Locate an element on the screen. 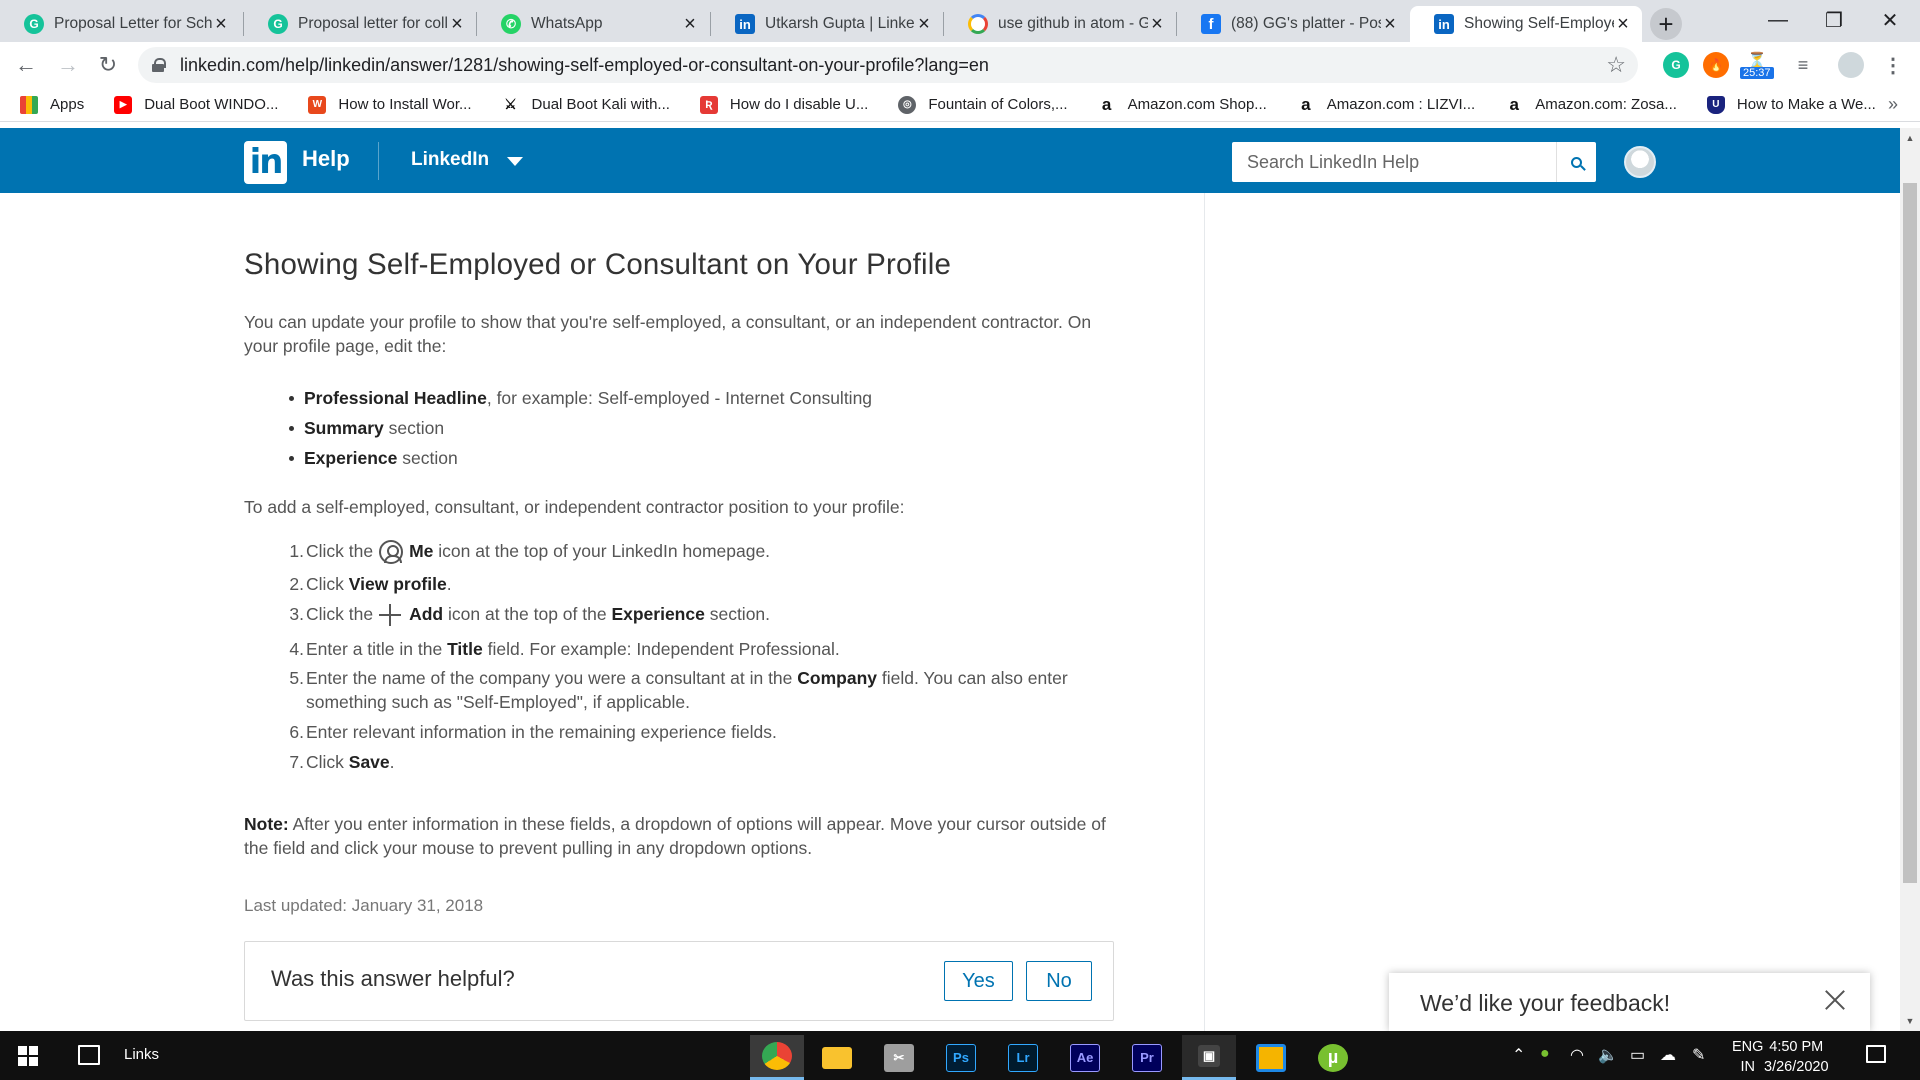  volume-icon: 🔈 is located at coordinates (1608, 1055).